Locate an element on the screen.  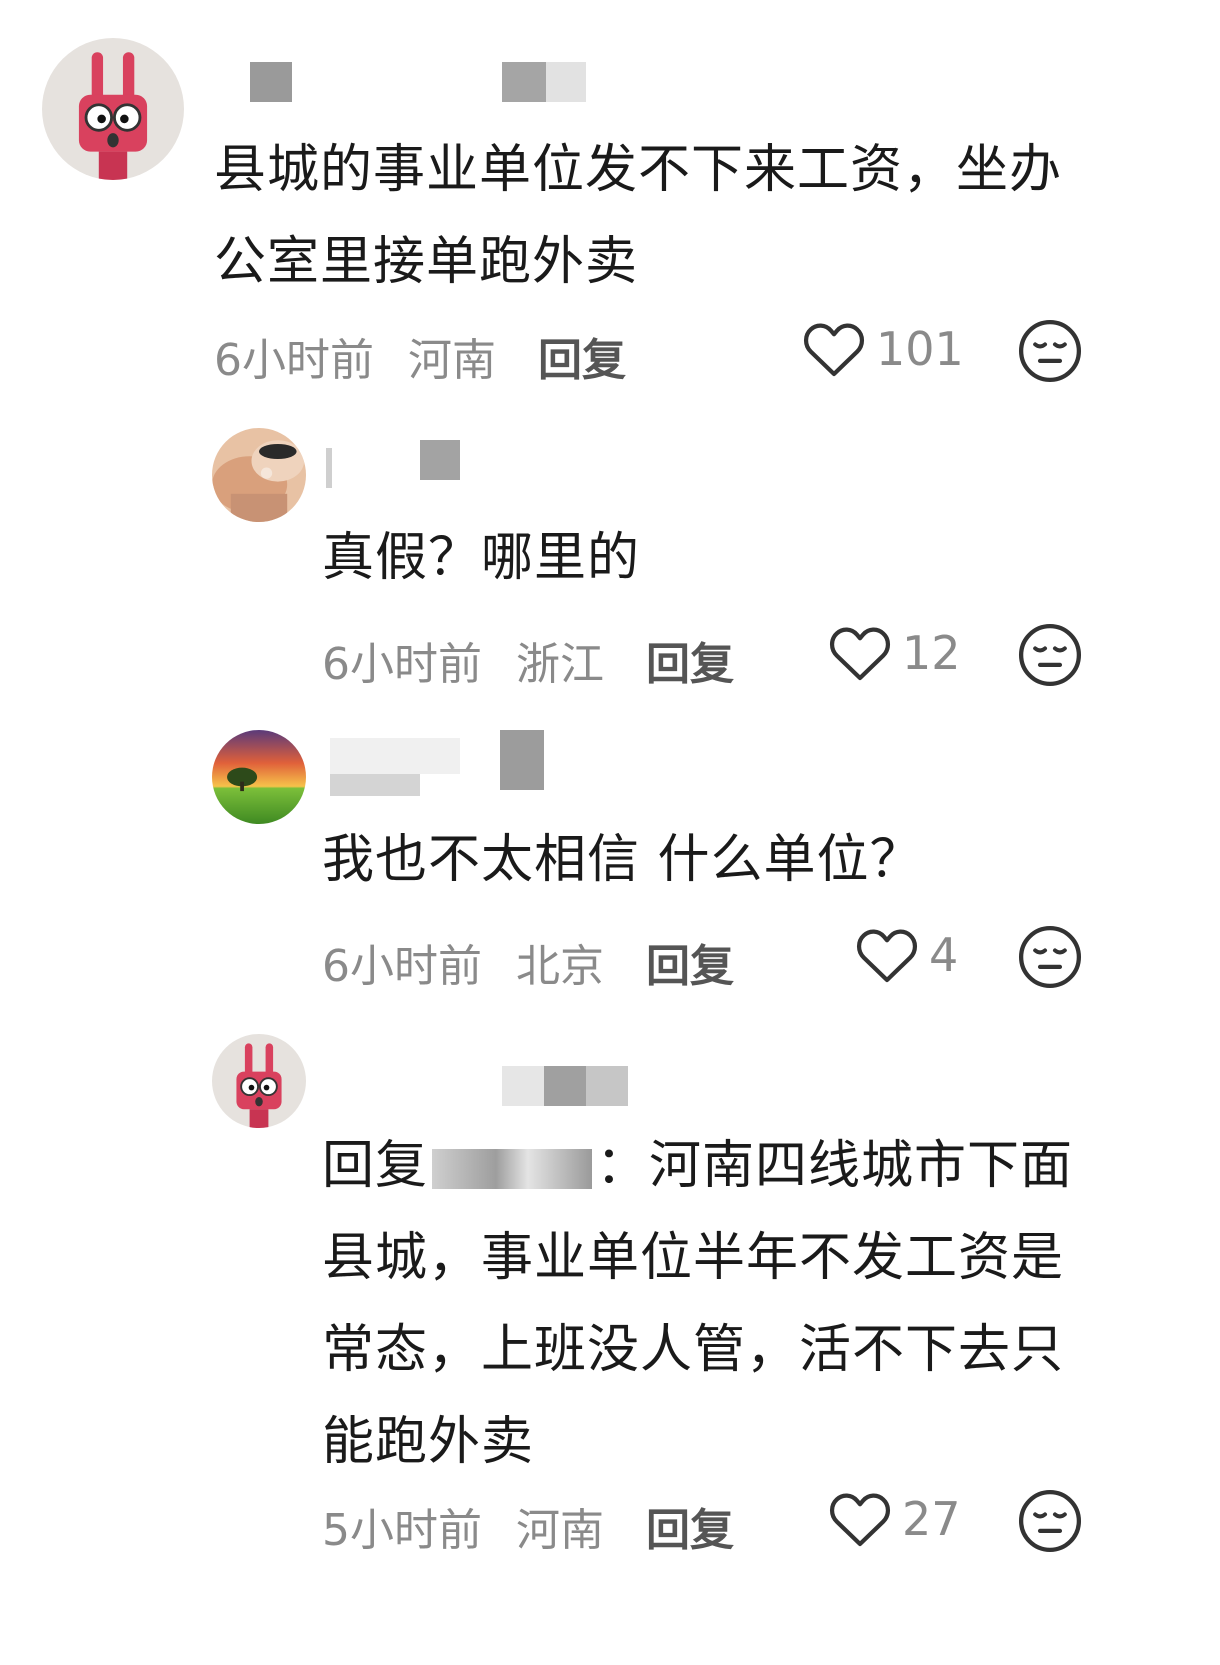
like-count: 27 is located at coordinates (931, 1519).